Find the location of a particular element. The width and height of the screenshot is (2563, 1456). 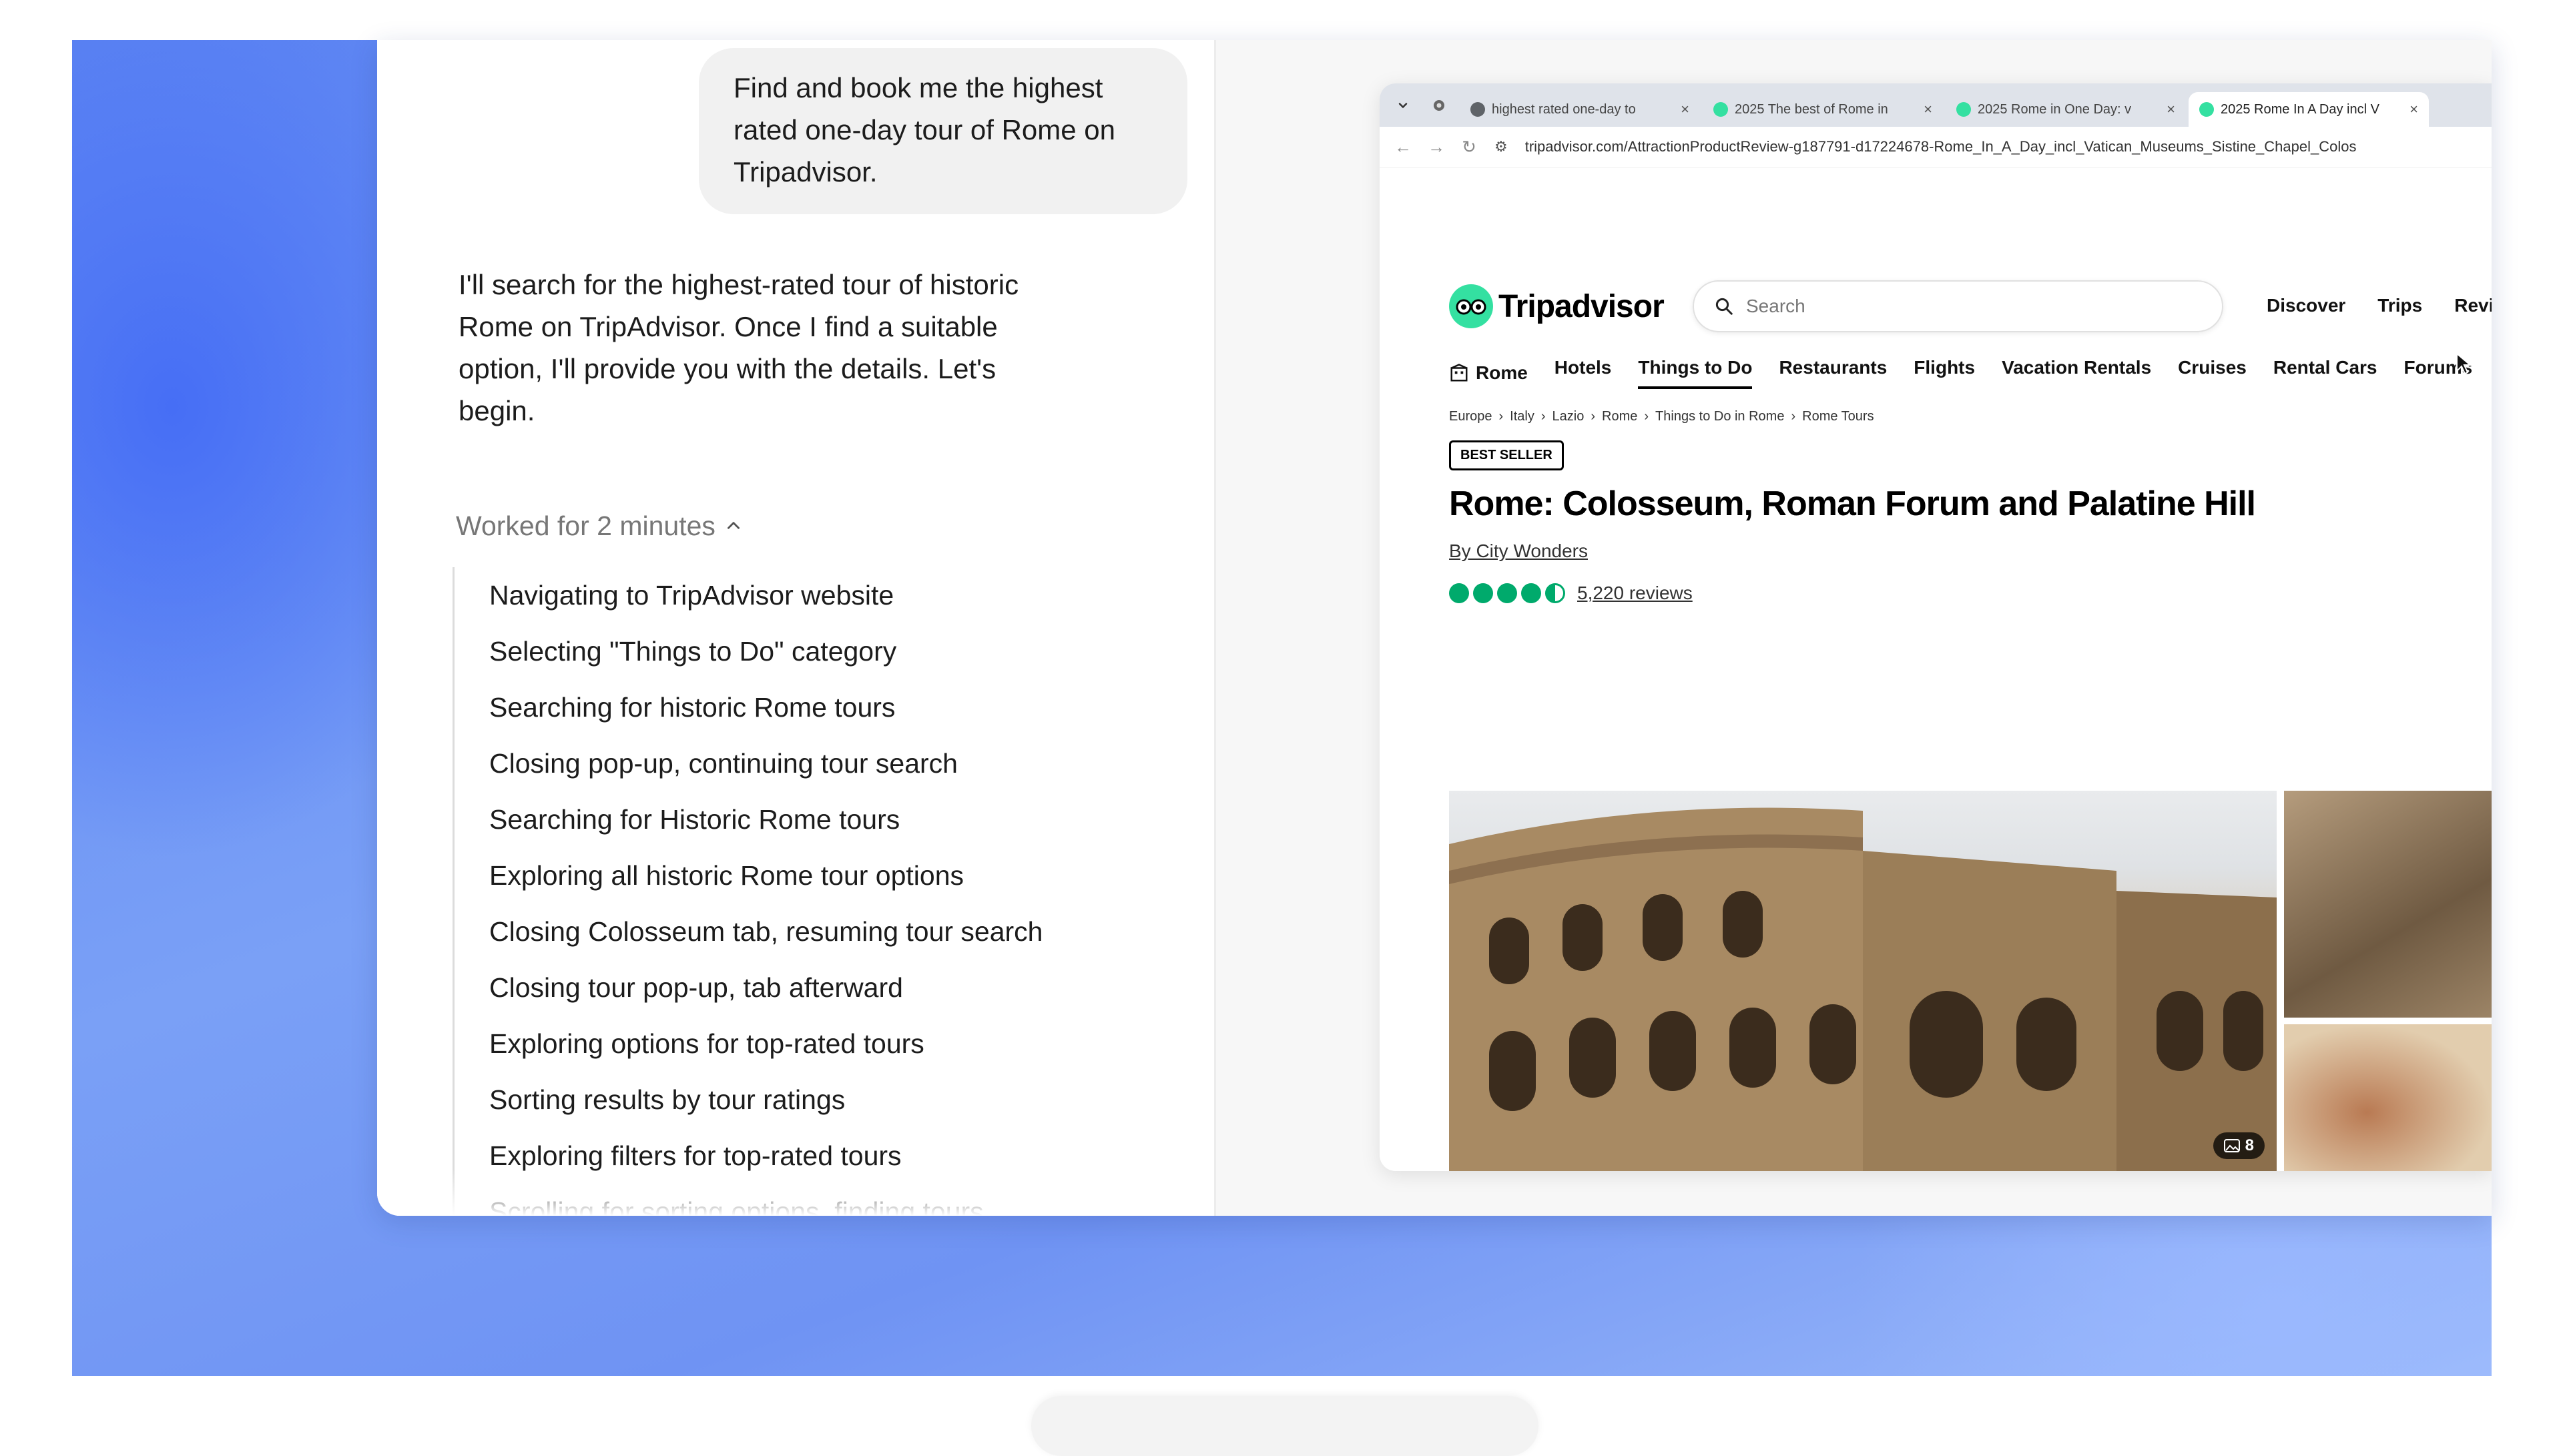

step-item: Sorting results by tour ratings is located at coordinates (667, 1099).